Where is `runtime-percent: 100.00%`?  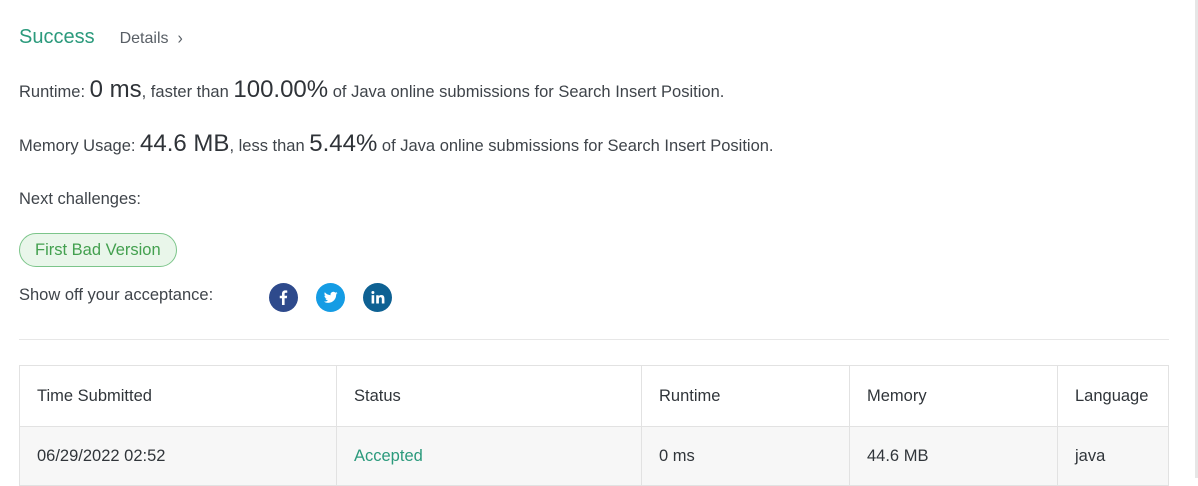
runtime-percent: 100.00% is located at coordinates (281, 89).